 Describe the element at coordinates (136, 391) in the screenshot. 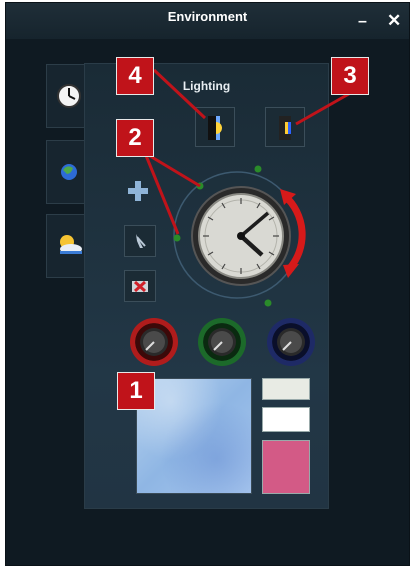

I see `callout-1: 1` at that location.